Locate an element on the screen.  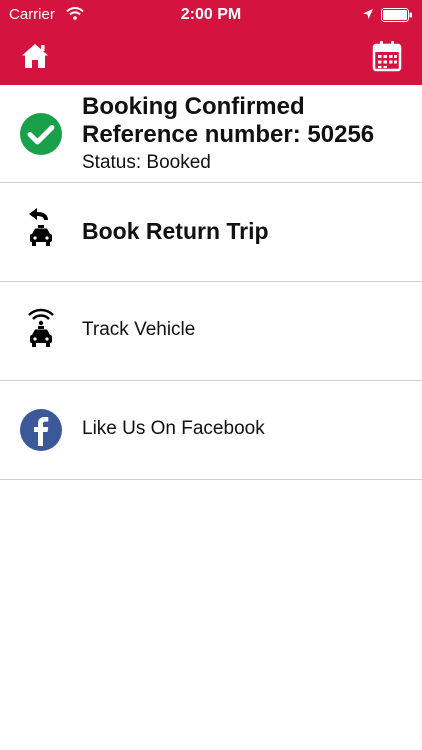
book-return-trip-item: Book Return Trip is located at coordinates (211, 232).